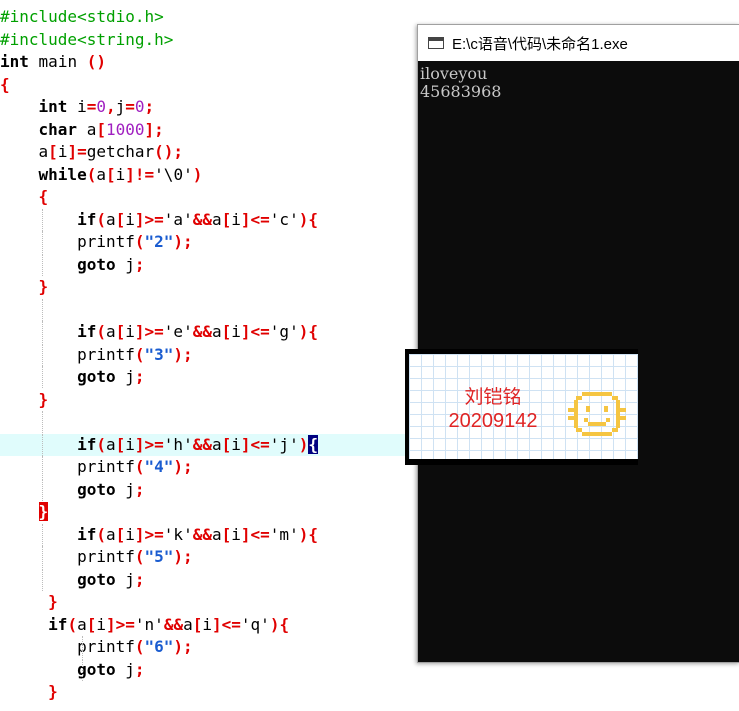 The height and width of the screenshot is (711, 739). I want to click on console-titlebar: E:\c语音\代码\未命名1.exe, so click(578, 43).